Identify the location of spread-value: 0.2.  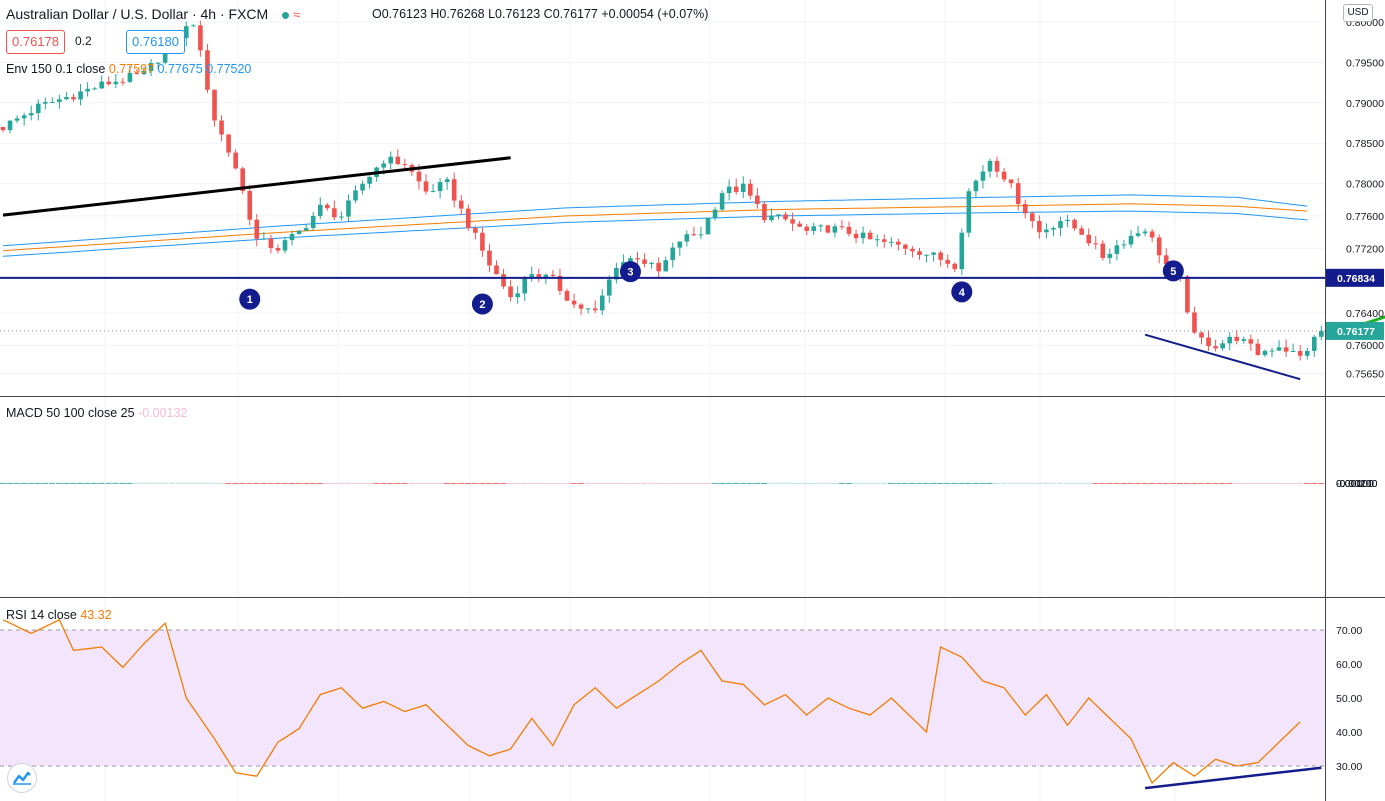
(83, 41).